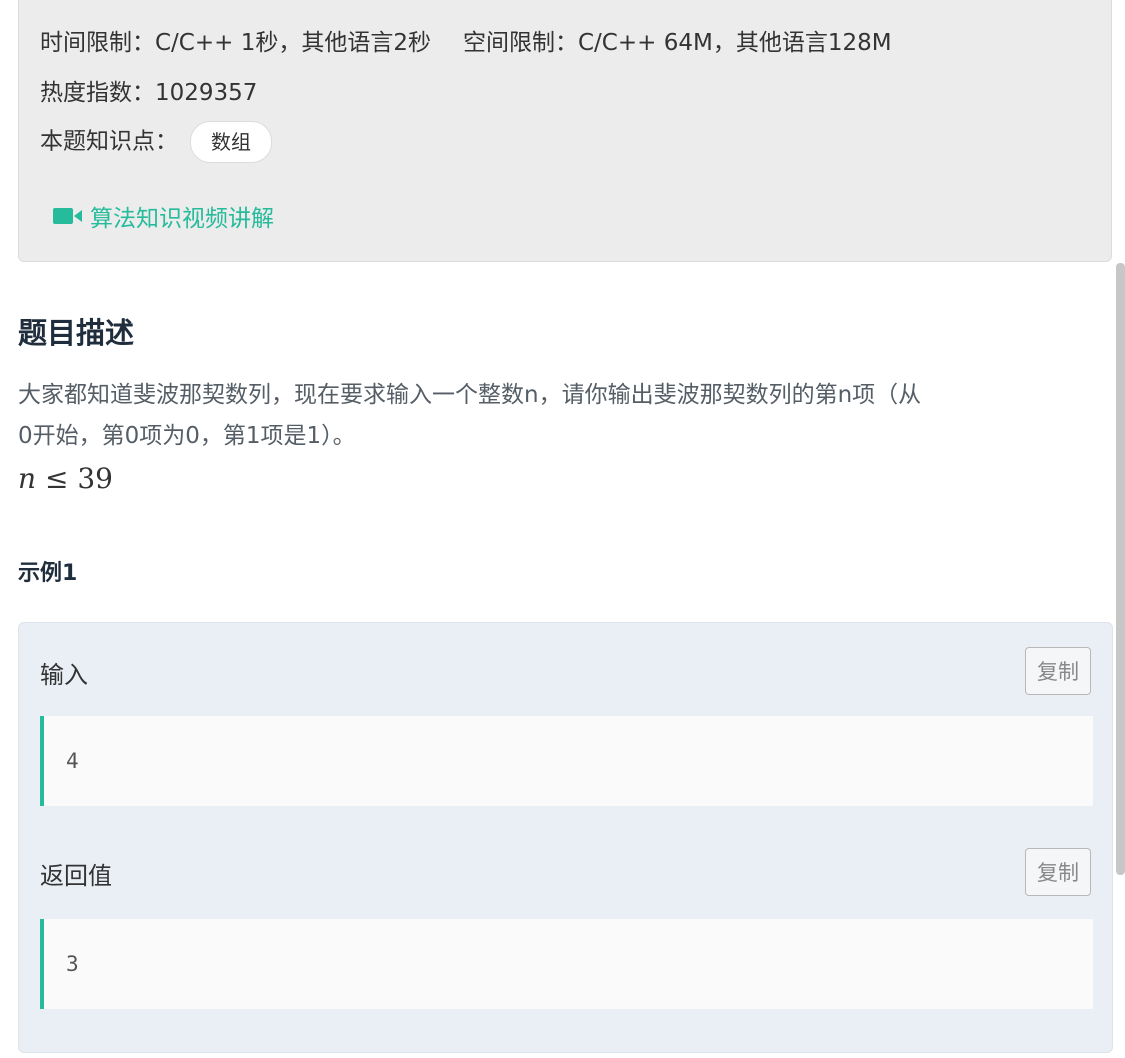  I want to click on input-value: 4, so click(72, 761).